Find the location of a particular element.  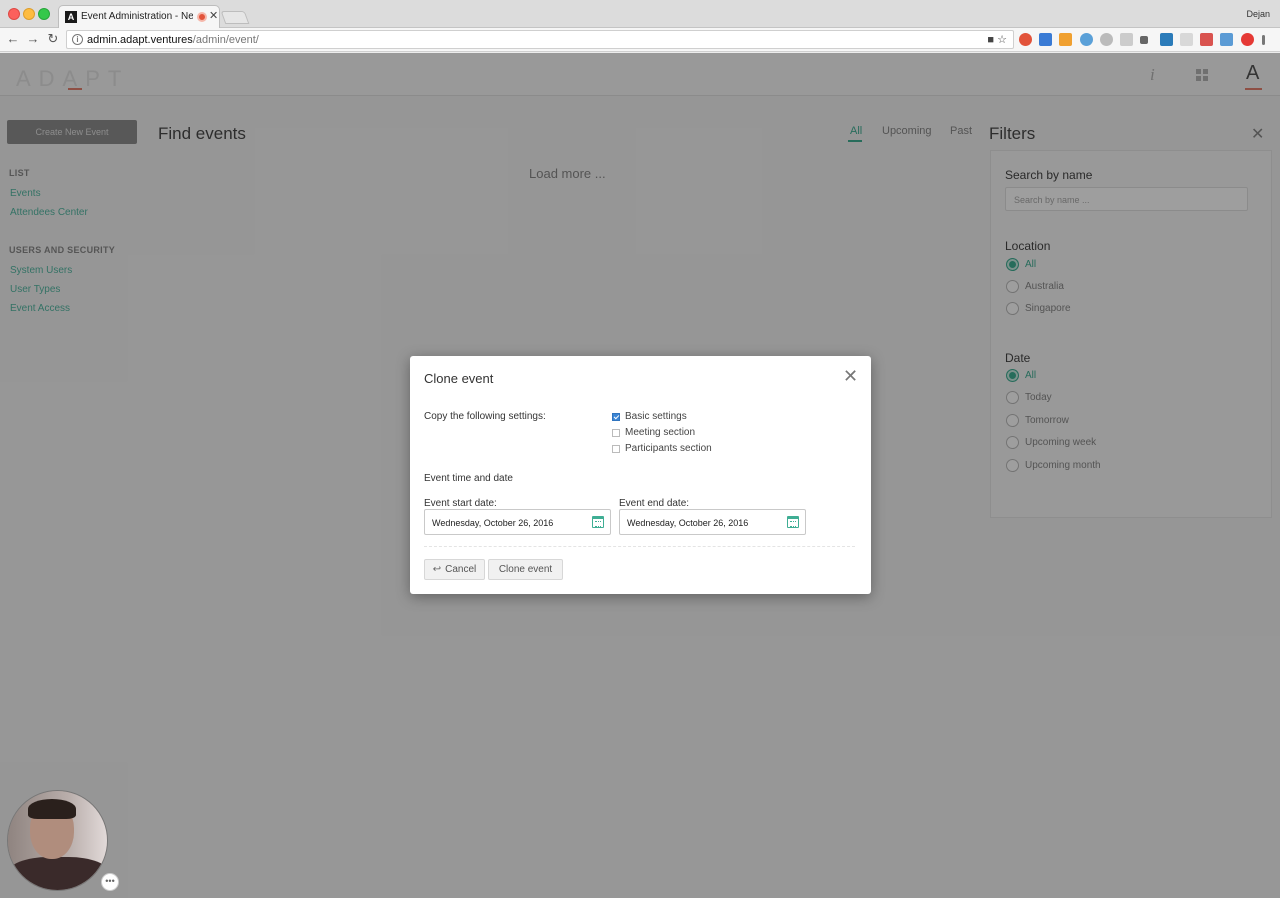

reload-icon: ↻ is located at coordinates (53, 39).